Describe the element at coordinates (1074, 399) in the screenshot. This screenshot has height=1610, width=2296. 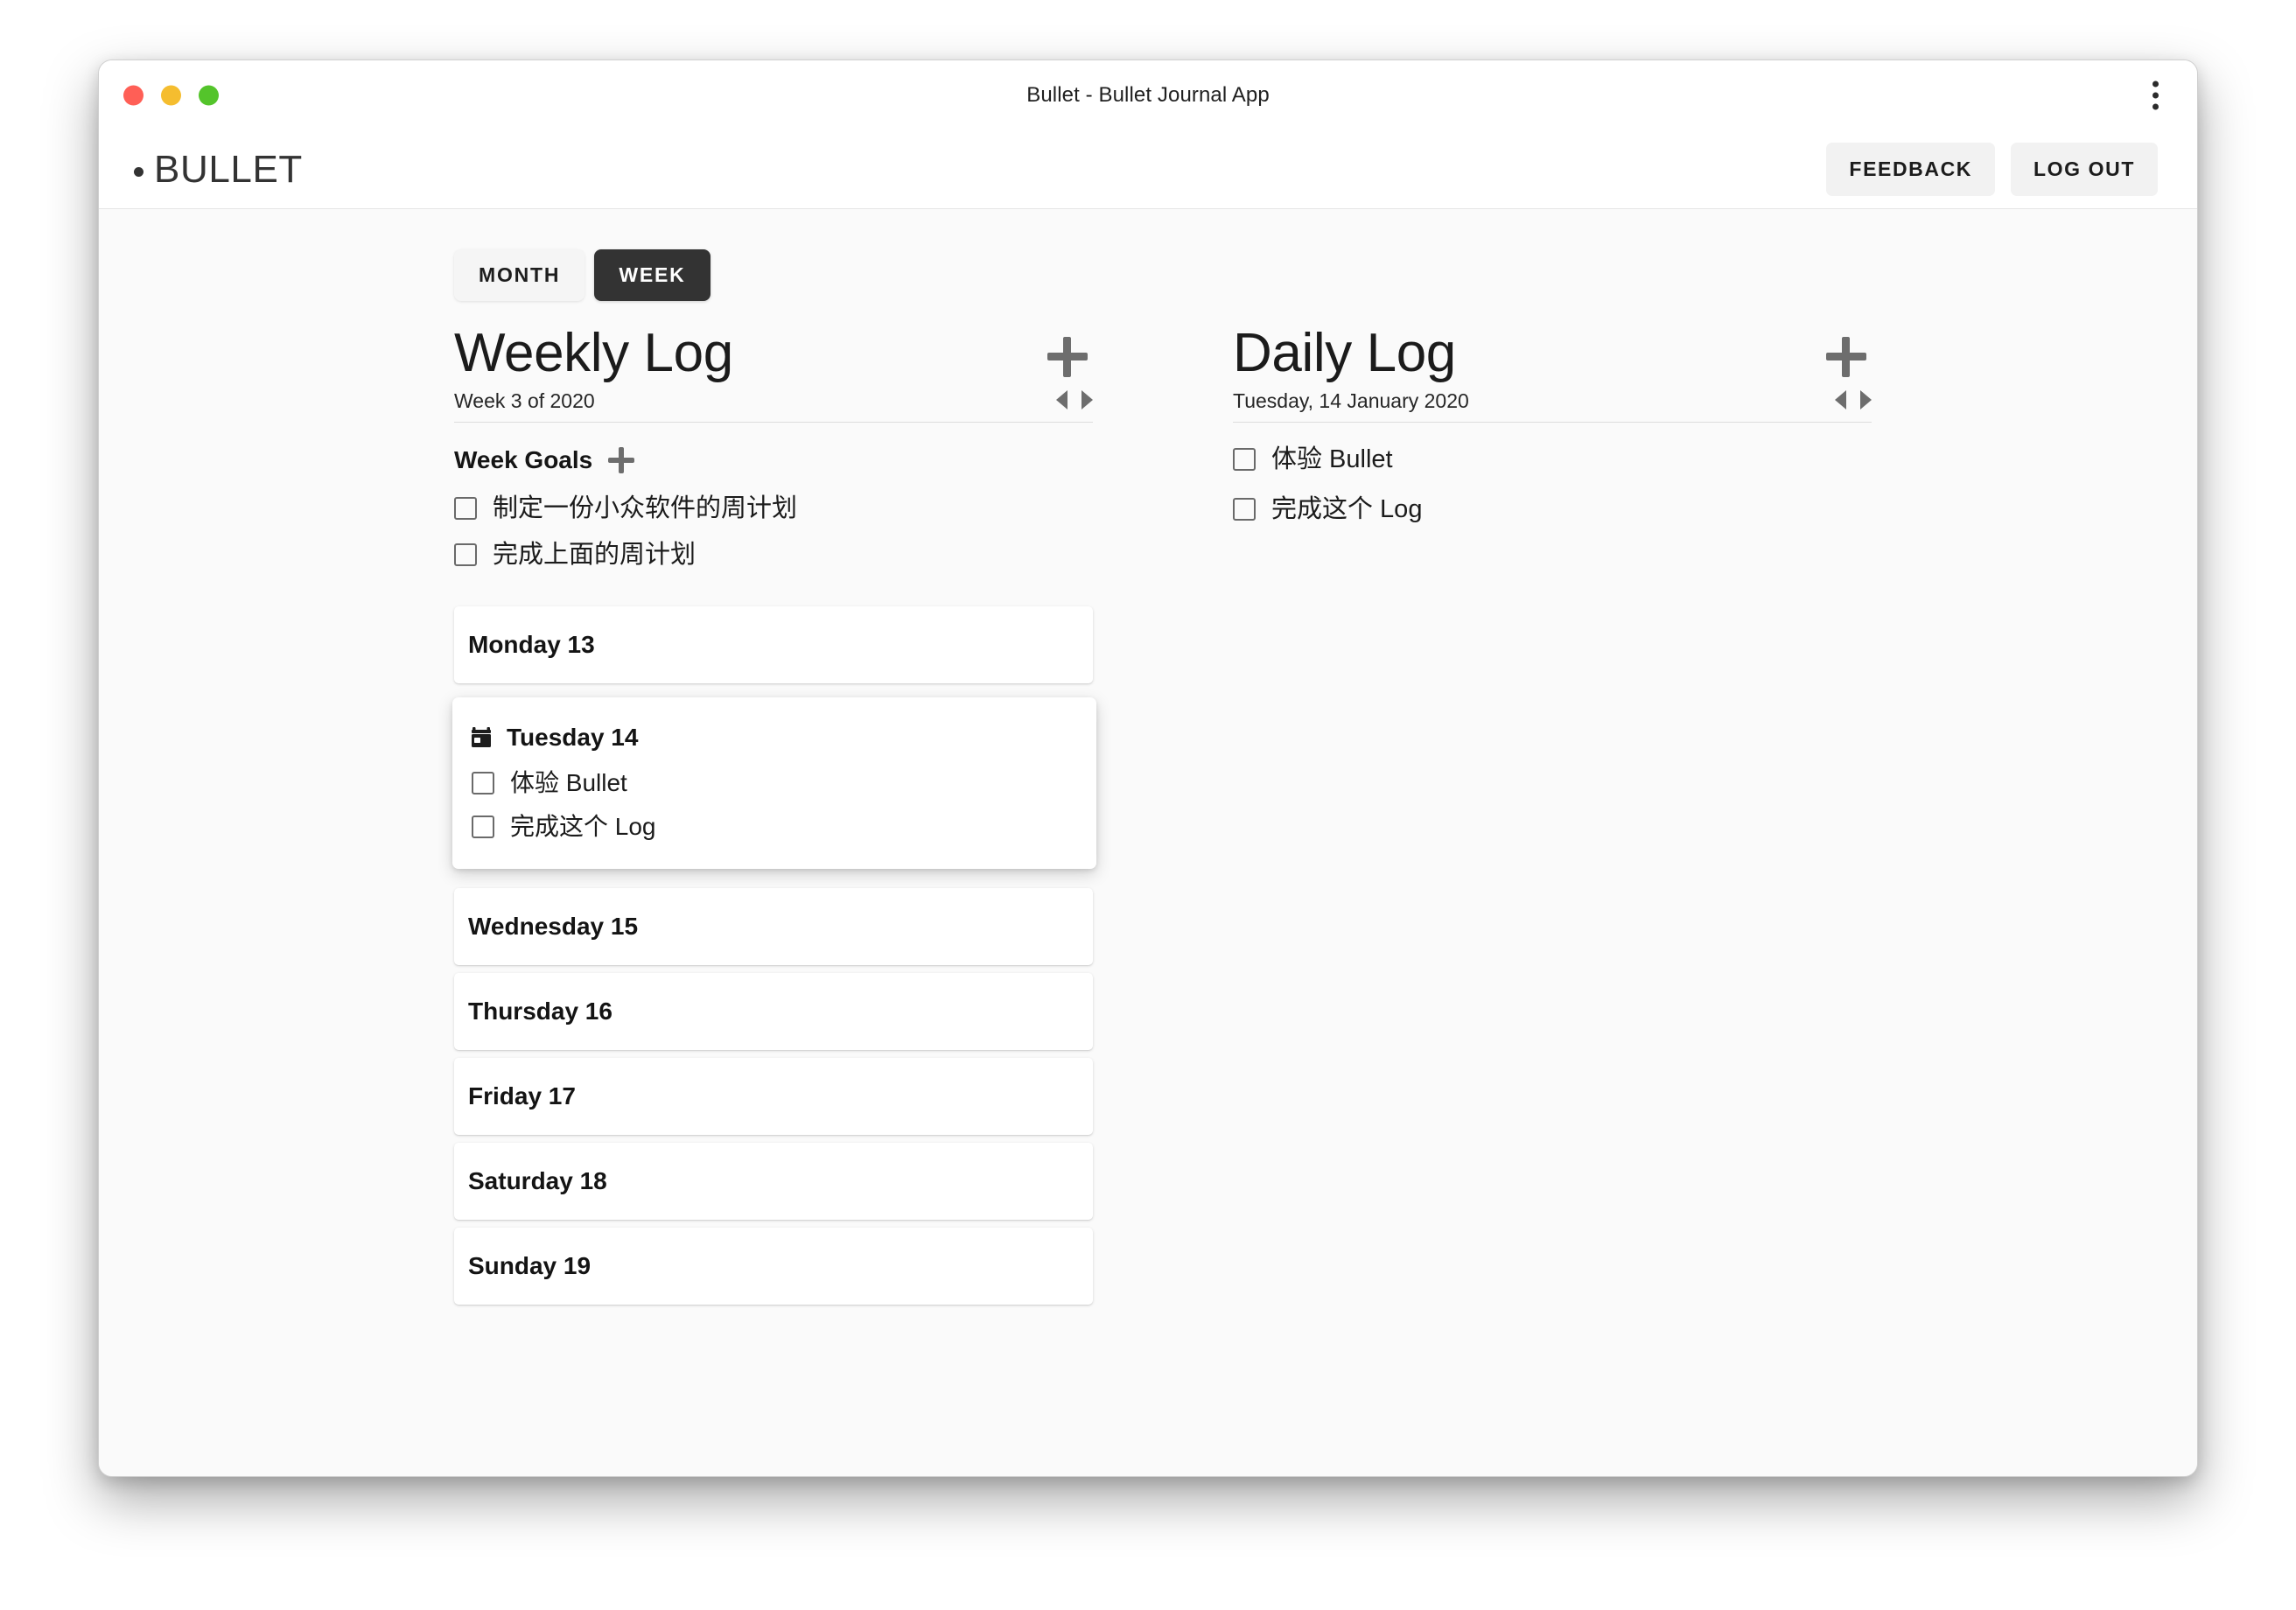
I see `weekly-log-nav` at that location.